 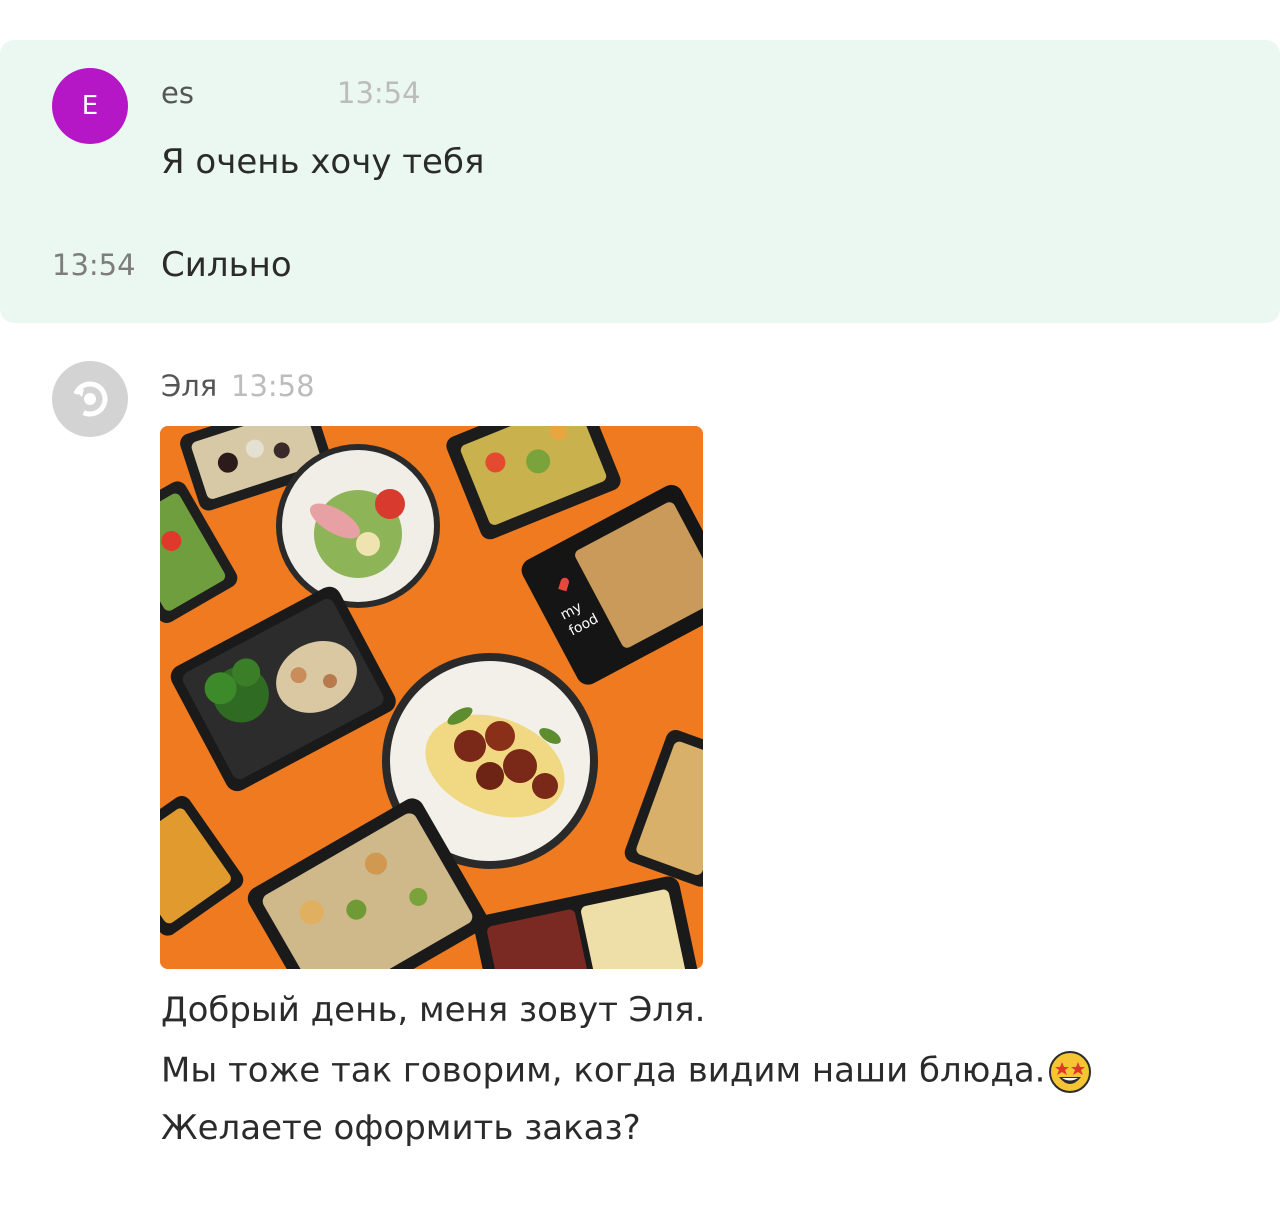 I want to click on message-text: Желаете оформить заказ?, so click(x=401, y=1128).